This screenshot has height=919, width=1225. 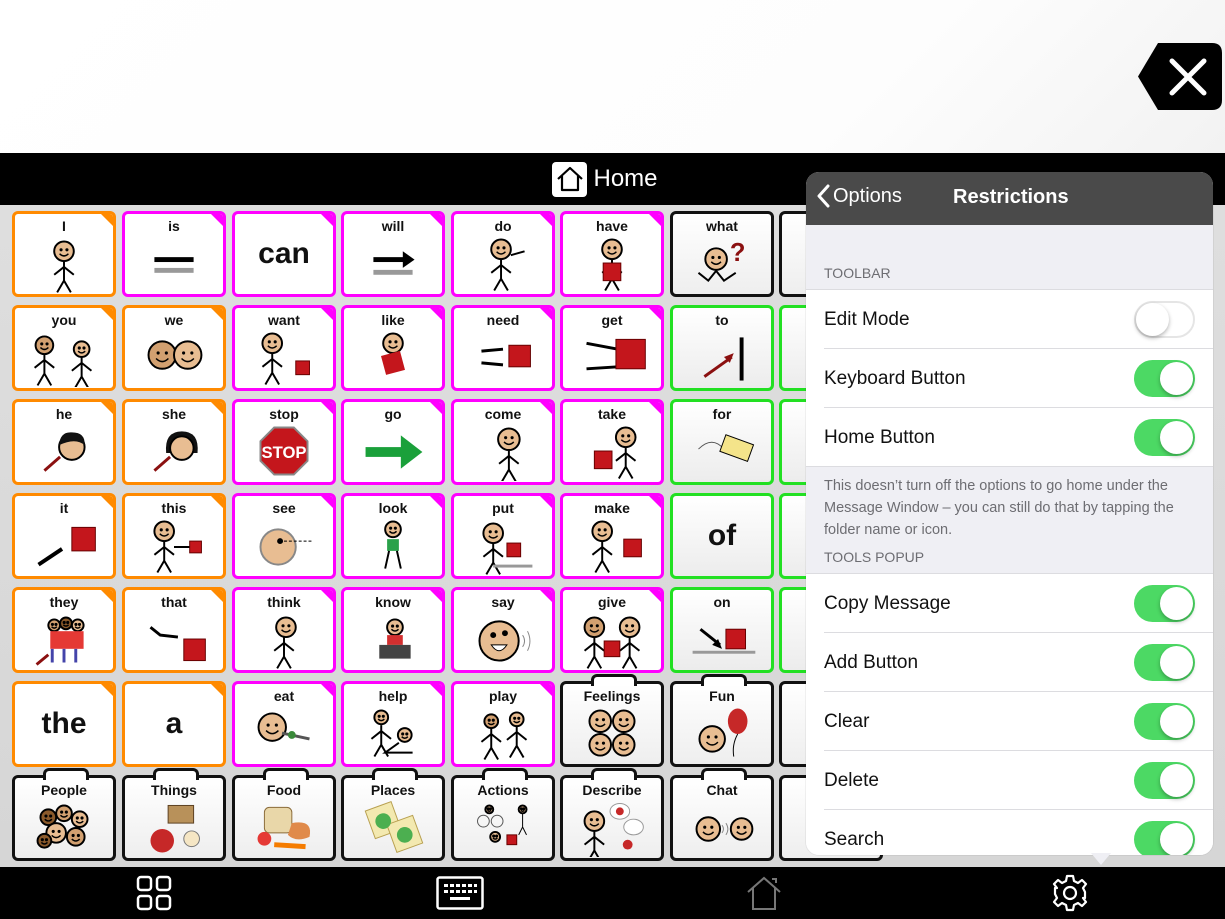 What do you see at coordinates (284, 630) in the screenshot?
I see `vocab-button-think: think` at bounding box center [284, 630].